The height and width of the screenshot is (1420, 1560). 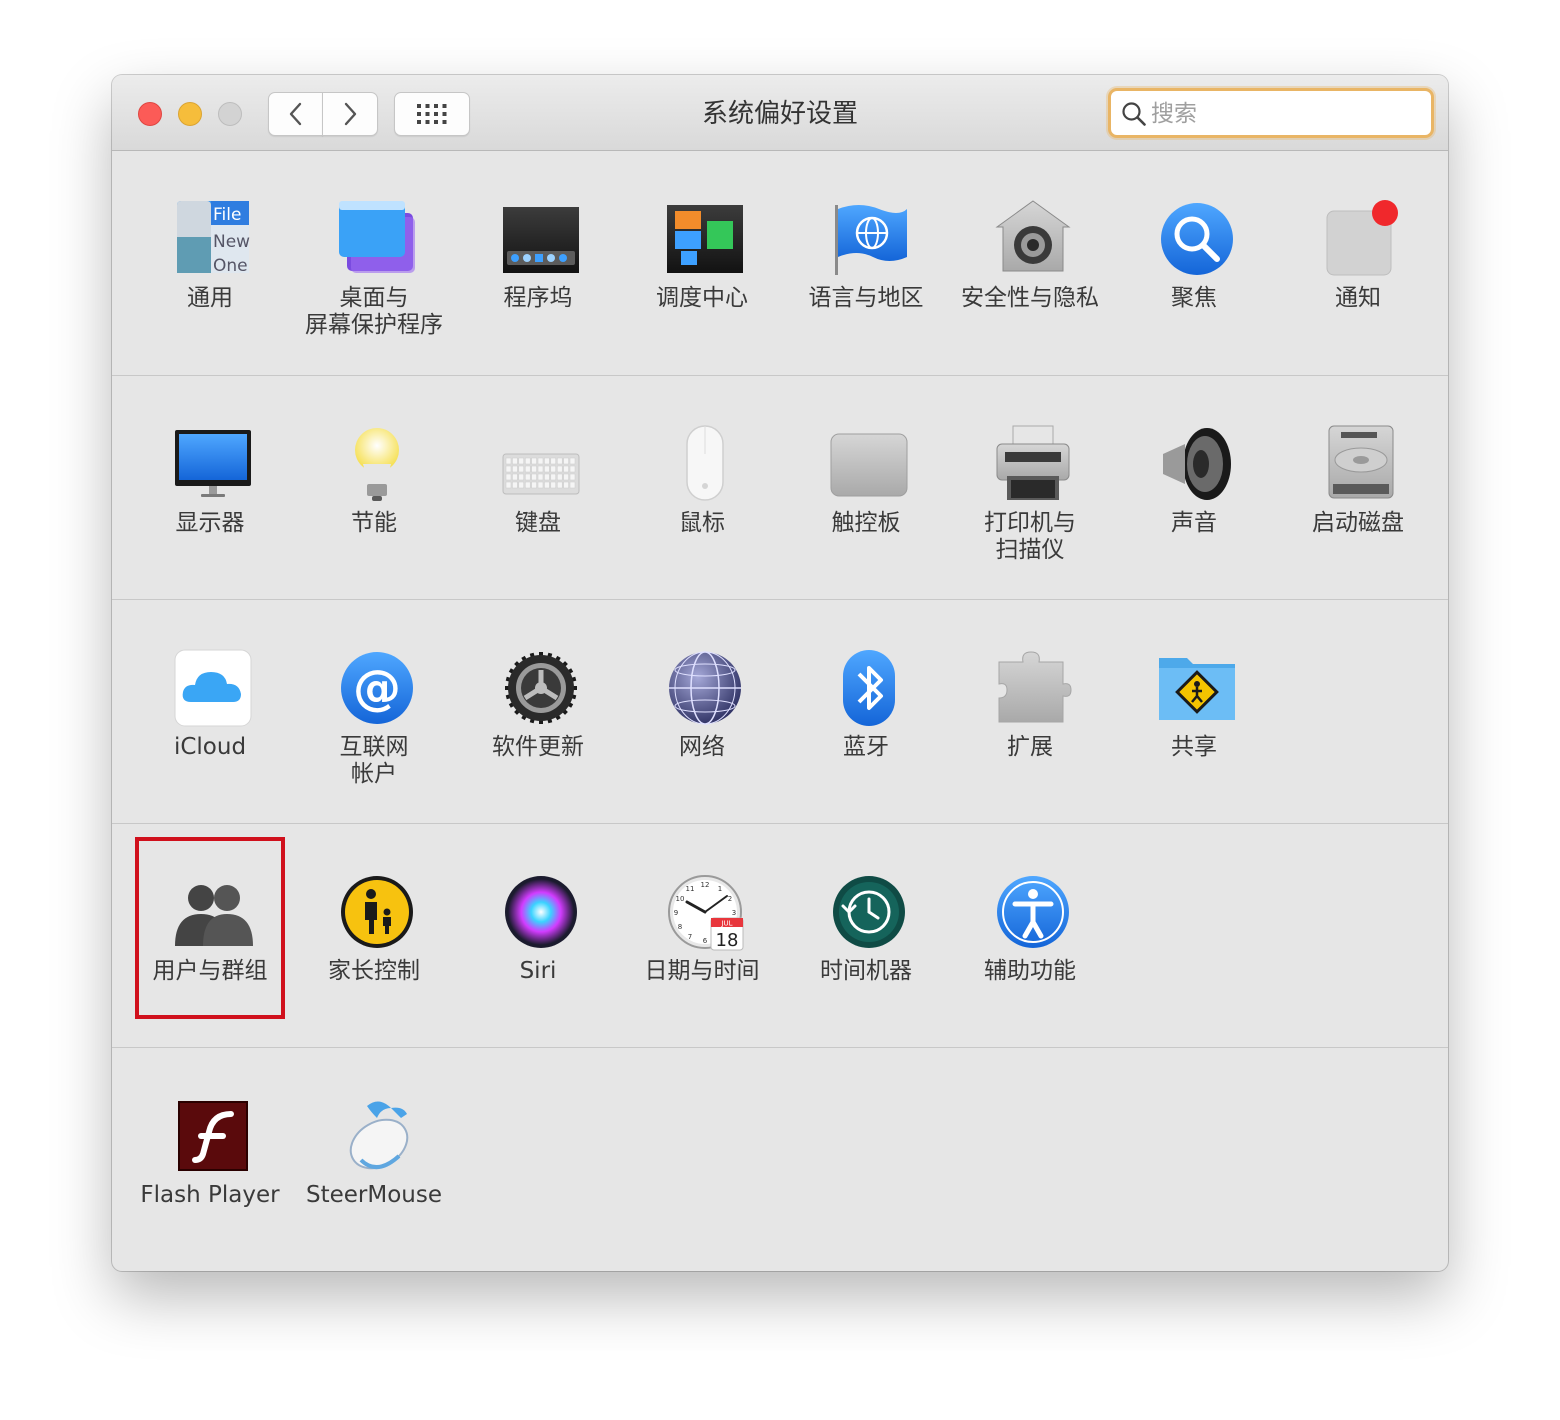 I want to click on pane-spotlight: 聚焦, so click(x=1194, y=263).